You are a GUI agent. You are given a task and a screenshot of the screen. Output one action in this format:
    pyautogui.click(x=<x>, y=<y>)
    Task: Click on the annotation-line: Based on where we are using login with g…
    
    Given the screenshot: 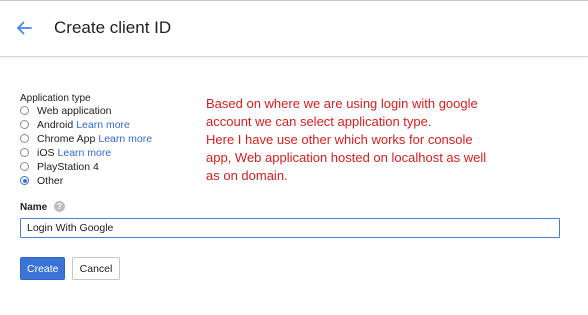 What is the action you would take?
    pyautogui.click(x=342, y=103)
    